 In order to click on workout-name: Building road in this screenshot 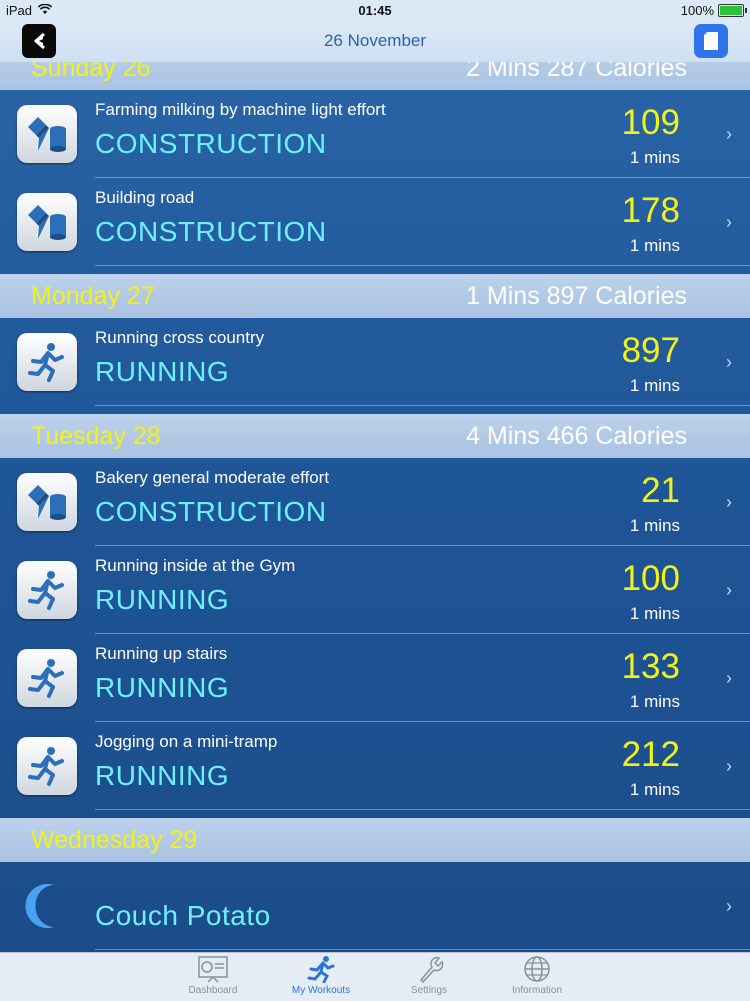, I will do `click(145, 197)`.